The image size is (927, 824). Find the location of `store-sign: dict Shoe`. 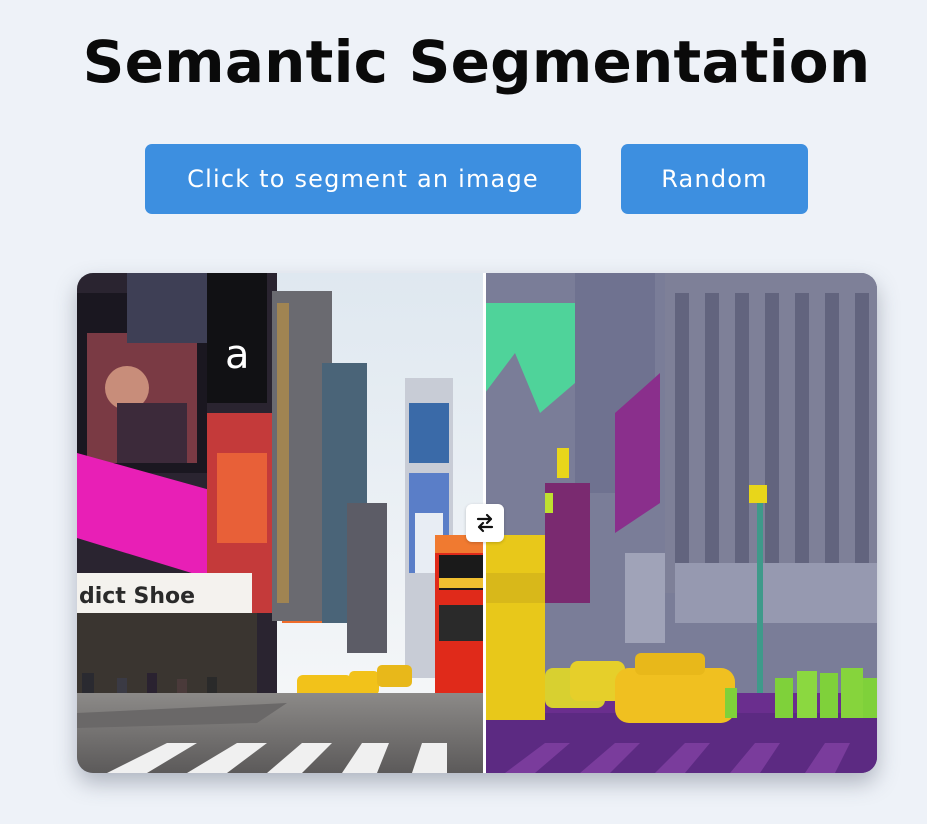

store-sign: dict Shoe is located at coordinates (137, 596).